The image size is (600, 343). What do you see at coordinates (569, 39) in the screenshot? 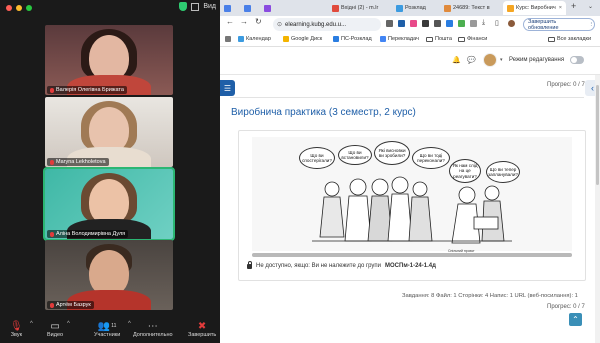
I see `all-bookmarks: Все закладки` at bounding box center [569, 39].